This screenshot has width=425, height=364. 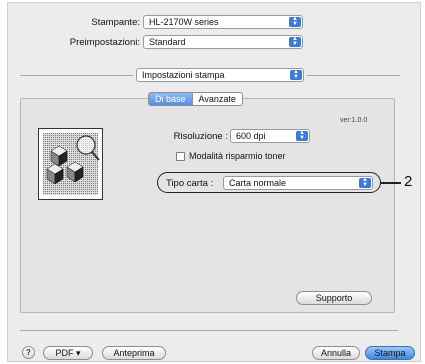 What do you see at coordinates (251, 136) in the screenshot?
I see `resolution-value: 600 dpi` at bounding box center [251, 136].